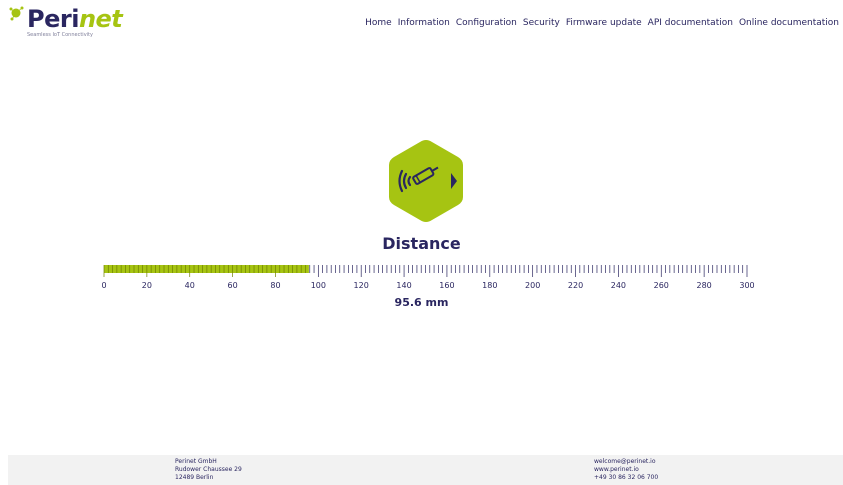 The width and height of the screenshot is (843, 485). Describe the element at coordinates (486, 23) in the screenshot. I see `nav-configuration: Configuration` at that location.